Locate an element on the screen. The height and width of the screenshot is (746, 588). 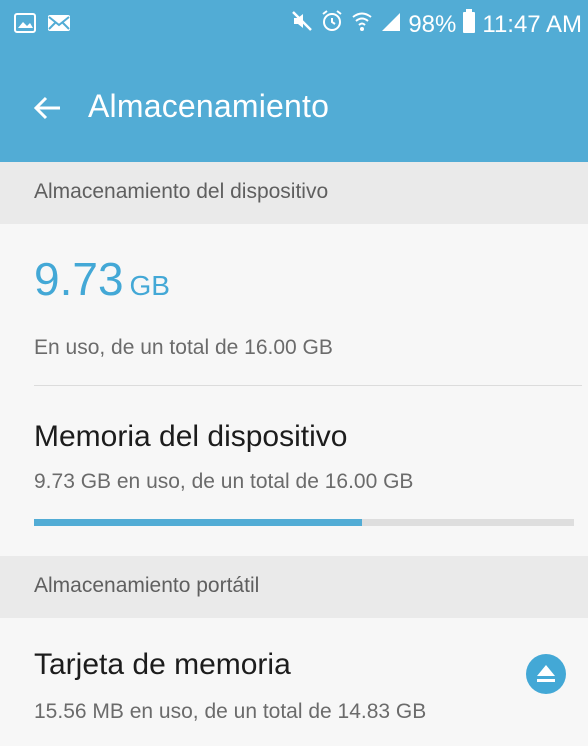
device-memory-progress-fill is located at coordinates (198, 522).